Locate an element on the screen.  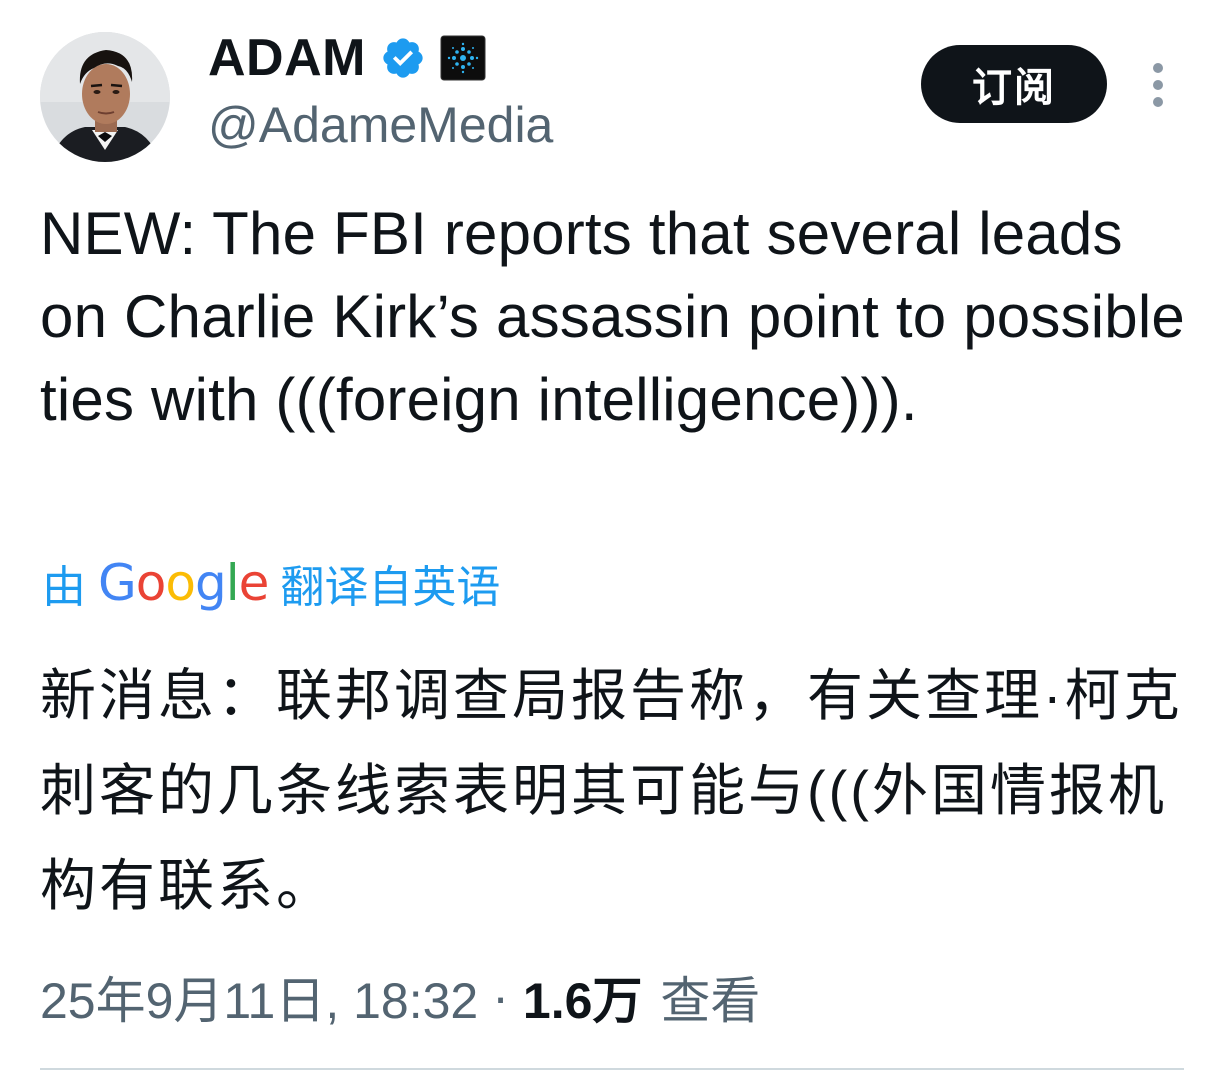
affiliation-badge-icon is located at coordinates (463, 58).